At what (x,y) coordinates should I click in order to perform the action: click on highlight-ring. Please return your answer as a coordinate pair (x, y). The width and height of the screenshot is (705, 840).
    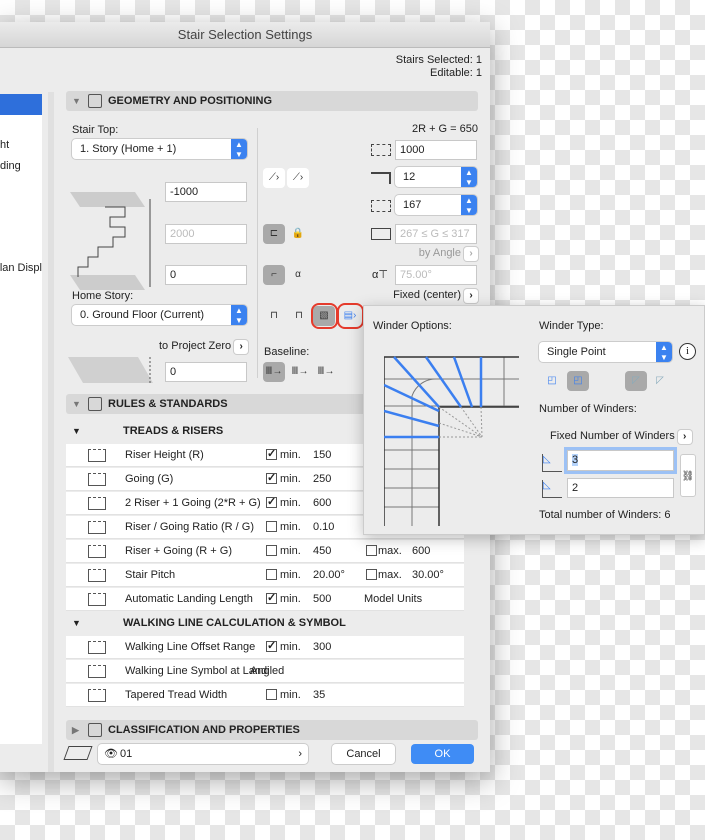
    Looking at the image, I should click on (324, 316).